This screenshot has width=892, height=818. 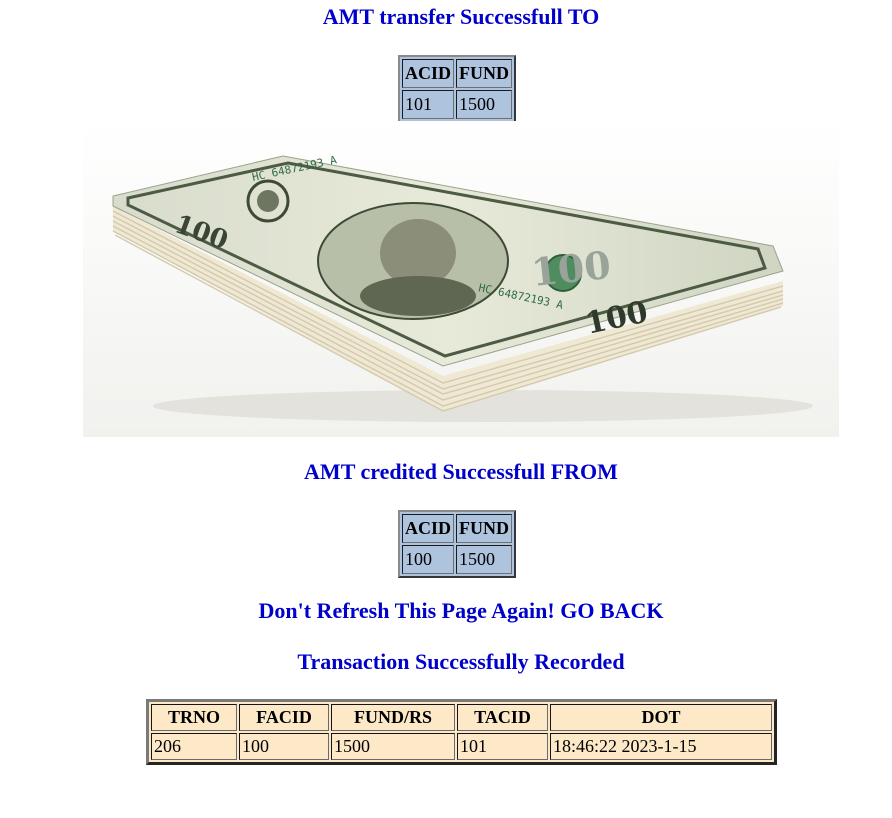 I want to click on trno-header: TRNO, so click(x=194, y=717).